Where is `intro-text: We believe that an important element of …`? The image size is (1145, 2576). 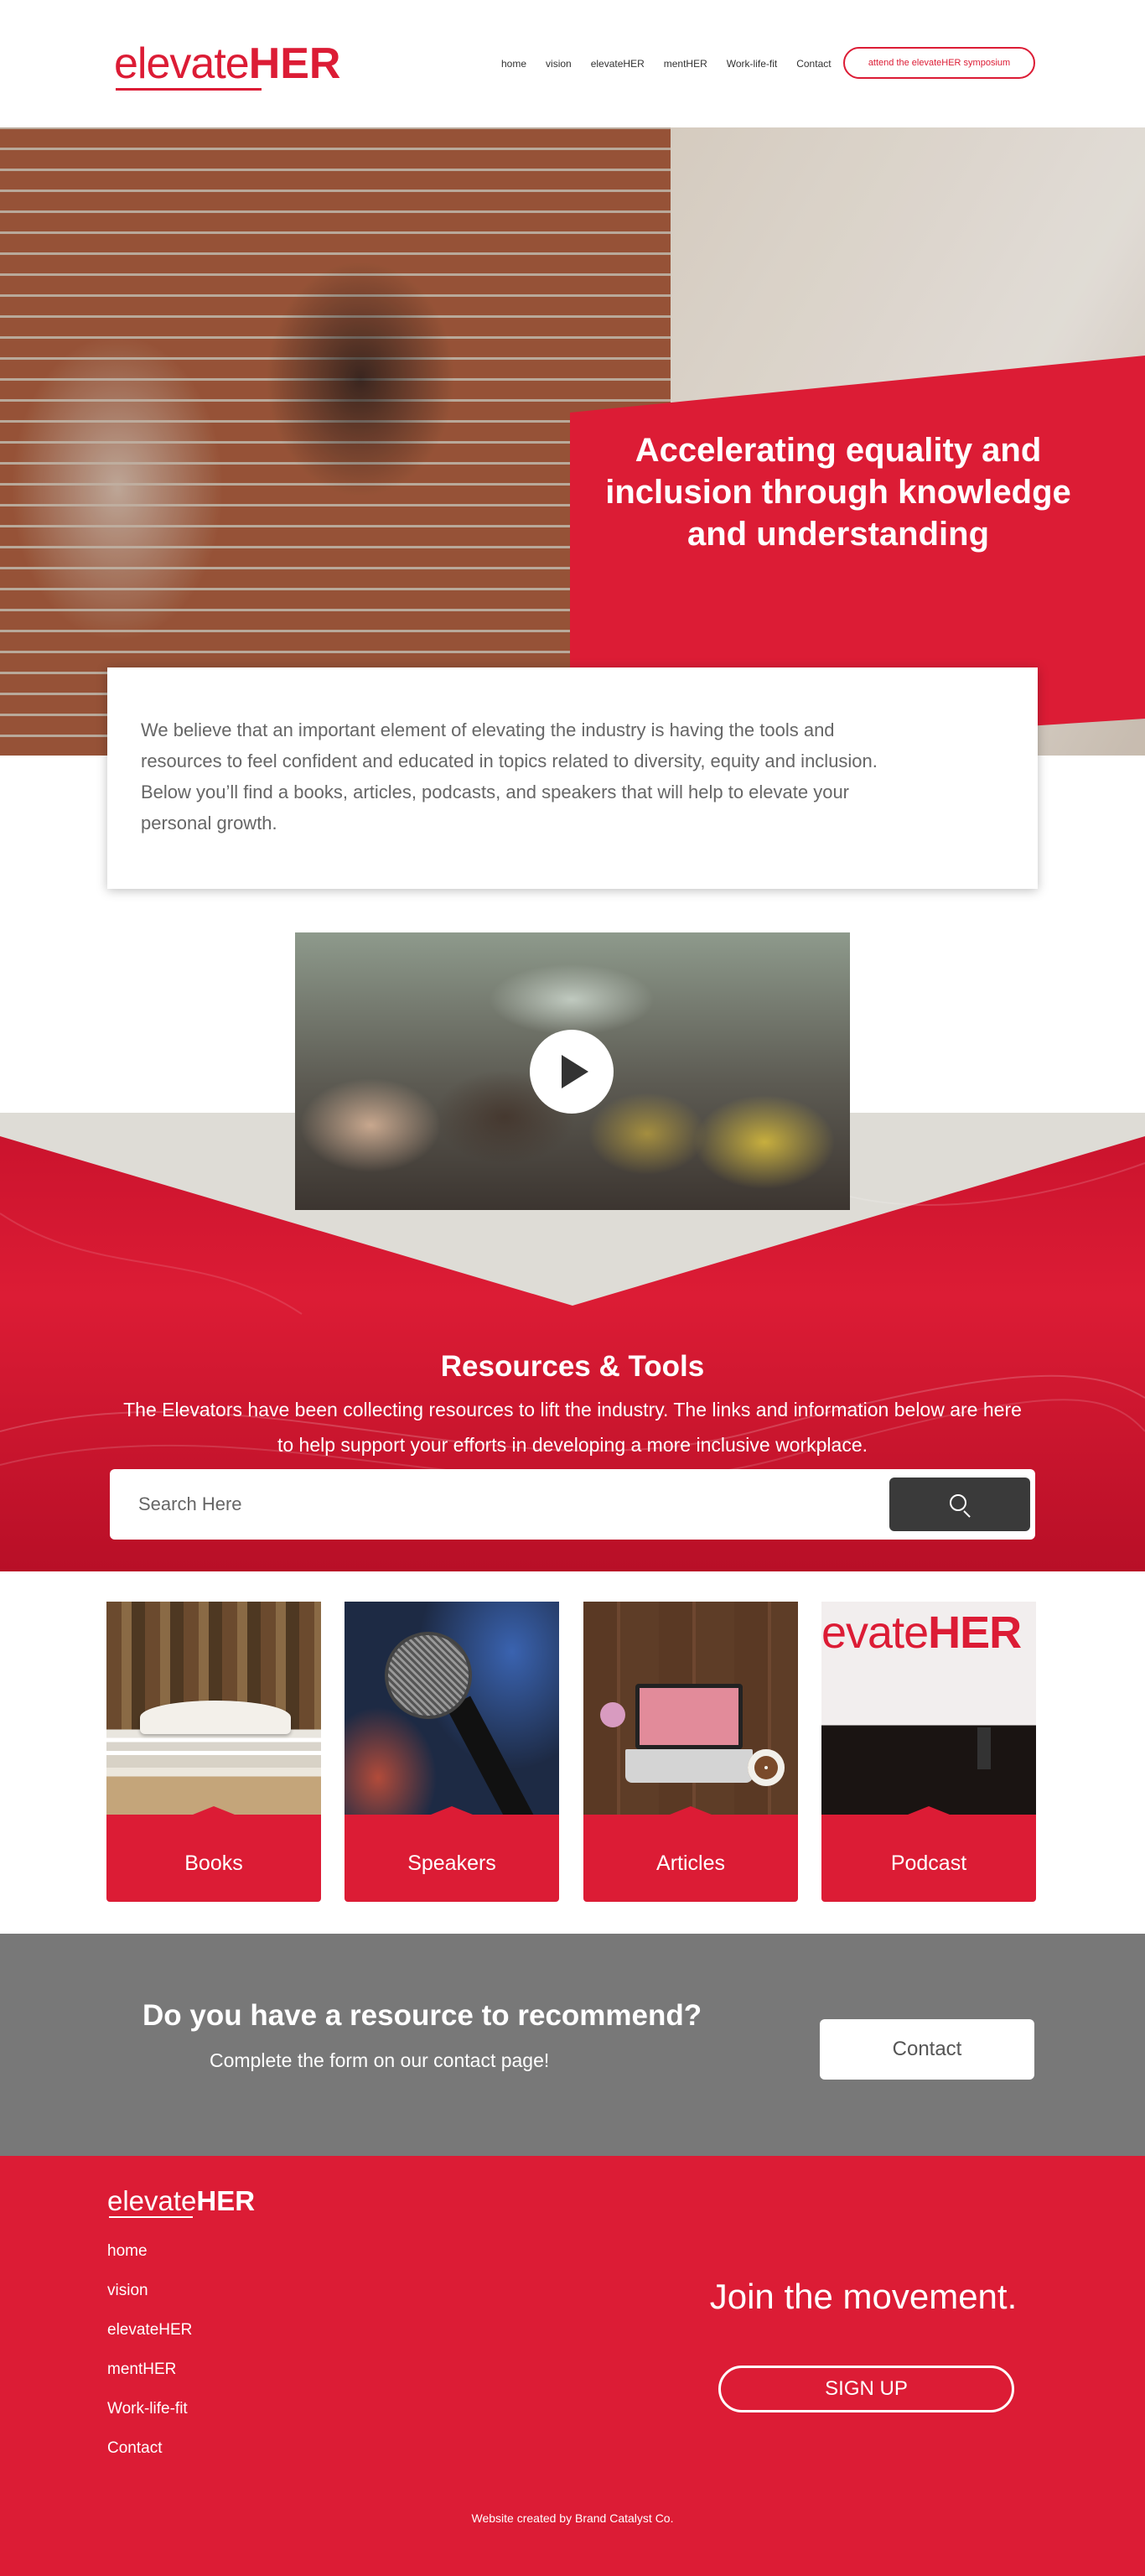
intro-text: We believe that an important element of … is located at coordinates (509, 776).